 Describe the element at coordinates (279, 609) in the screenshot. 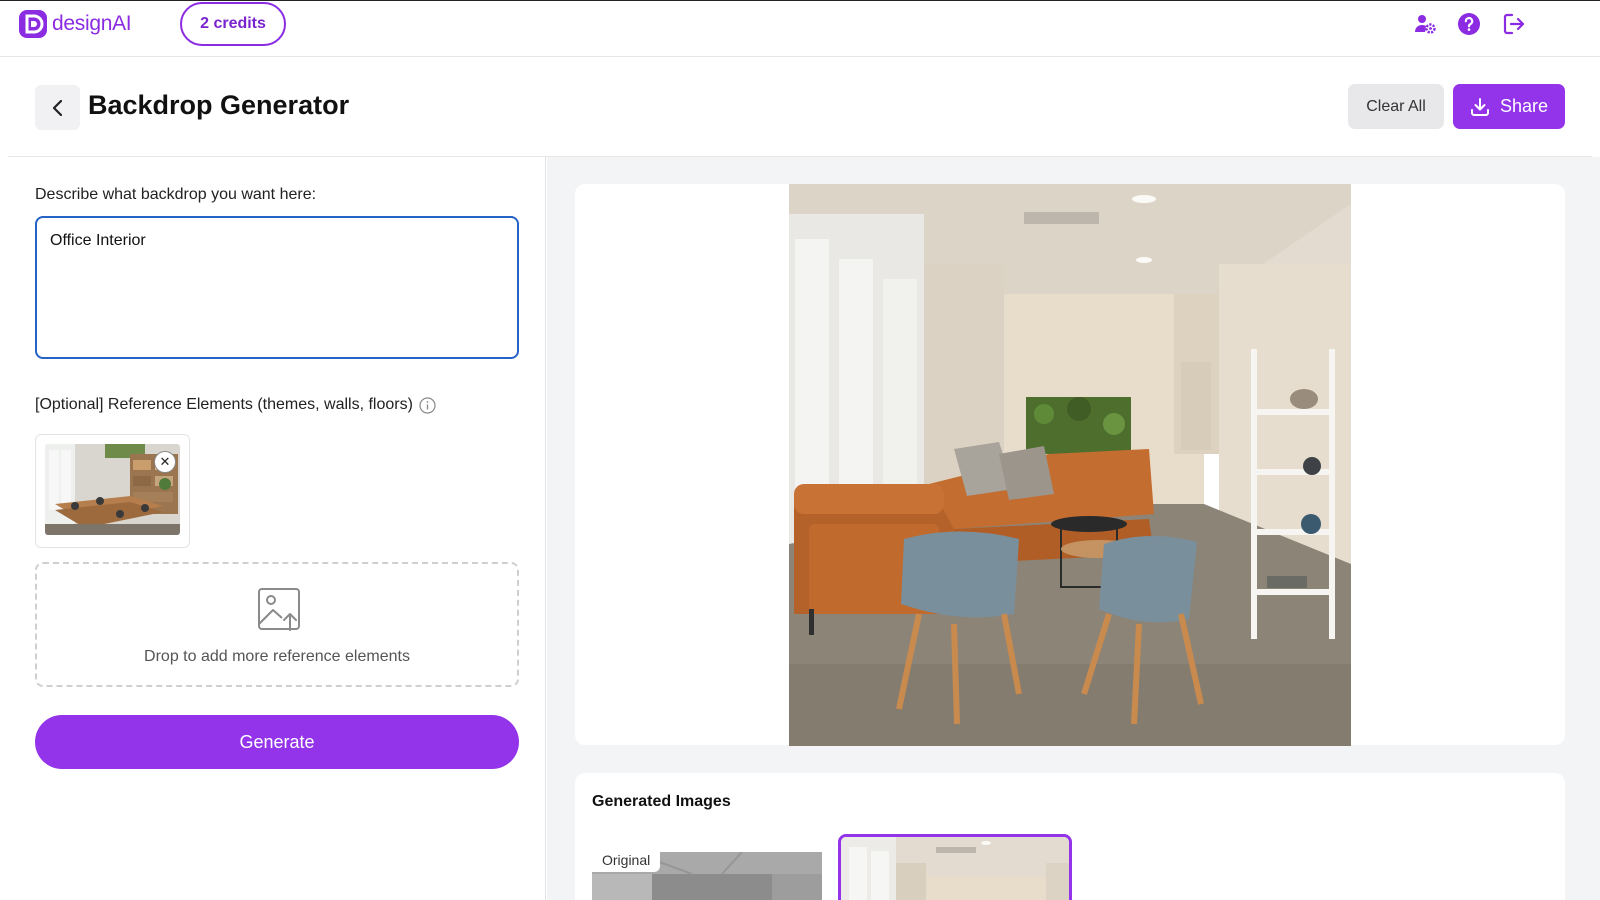

I see `image-upload-icon` at that location.